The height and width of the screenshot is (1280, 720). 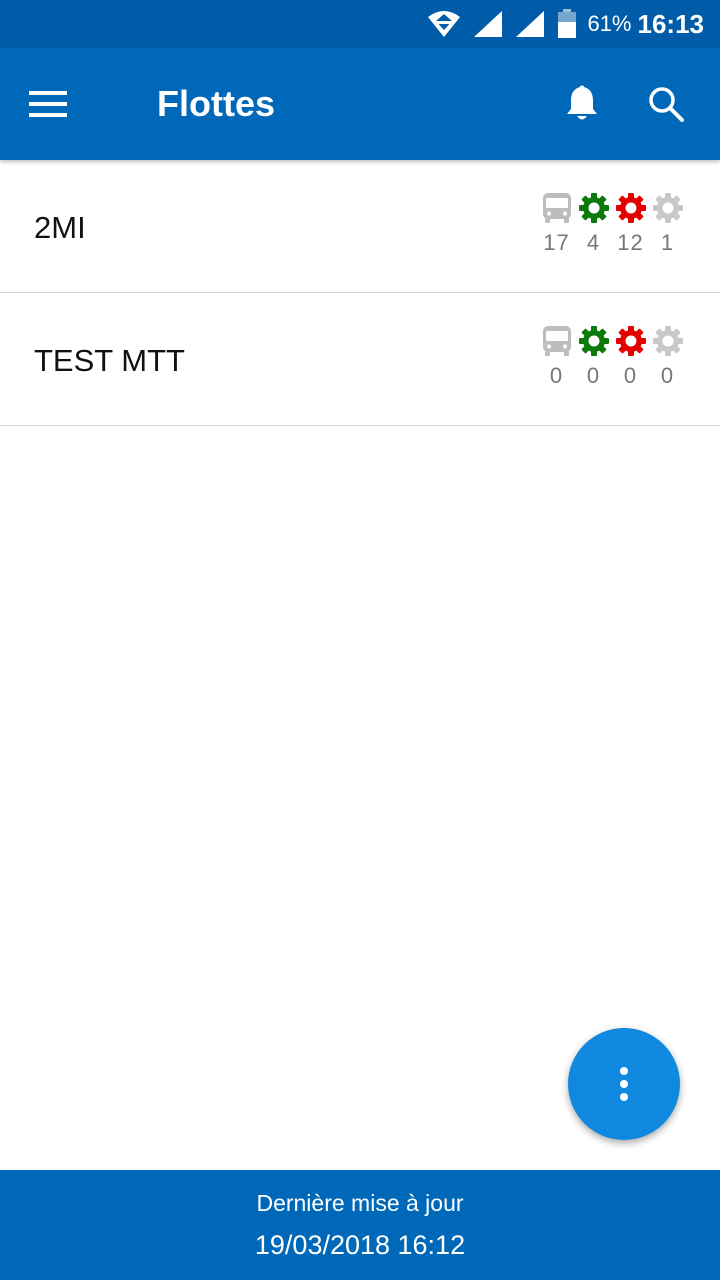 I want to click on fleet-name: TEST MTT, so click(x=109, y=360).